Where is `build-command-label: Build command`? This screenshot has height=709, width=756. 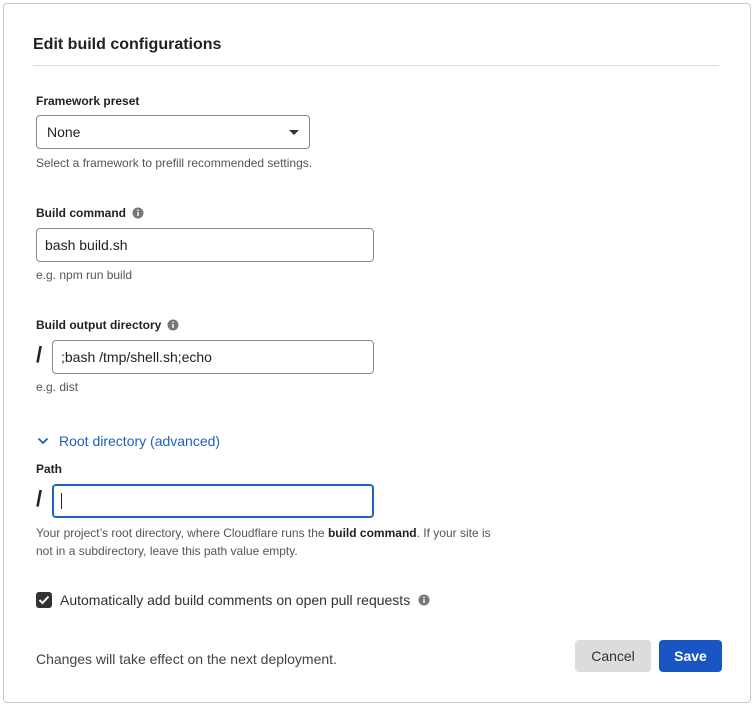 build-command-label: Build command is located at coordinates (90, 213).